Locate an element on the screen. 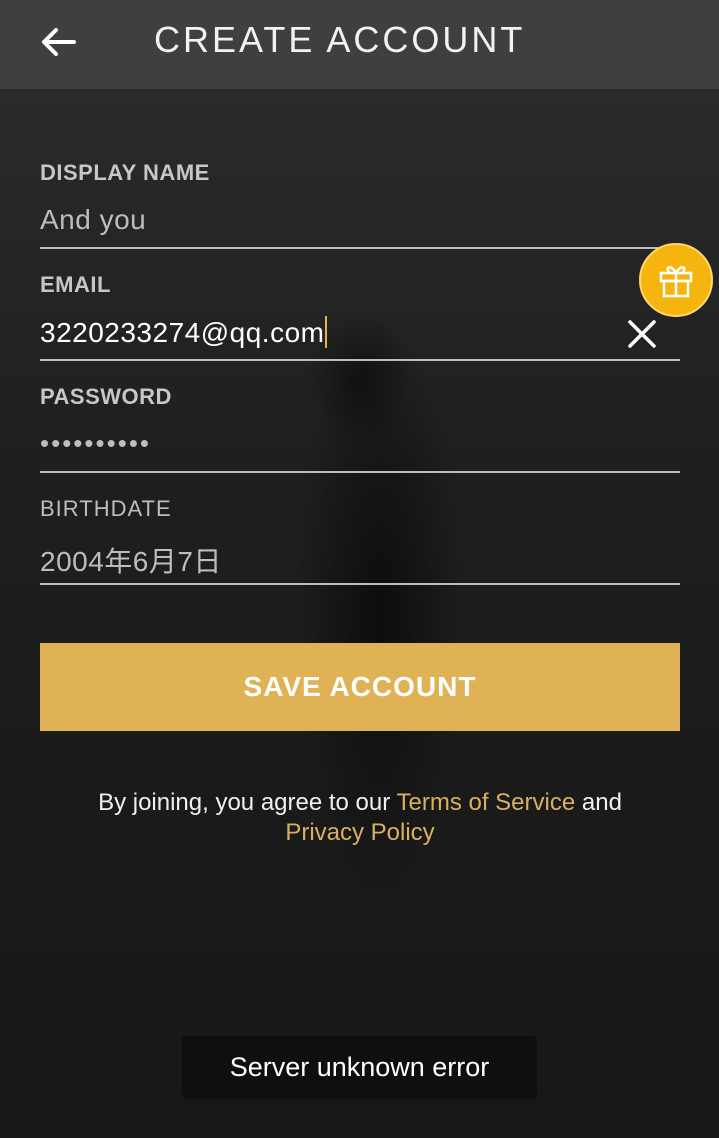  email-value: 3220233274@qq.com is located at coordinates (182, 332).